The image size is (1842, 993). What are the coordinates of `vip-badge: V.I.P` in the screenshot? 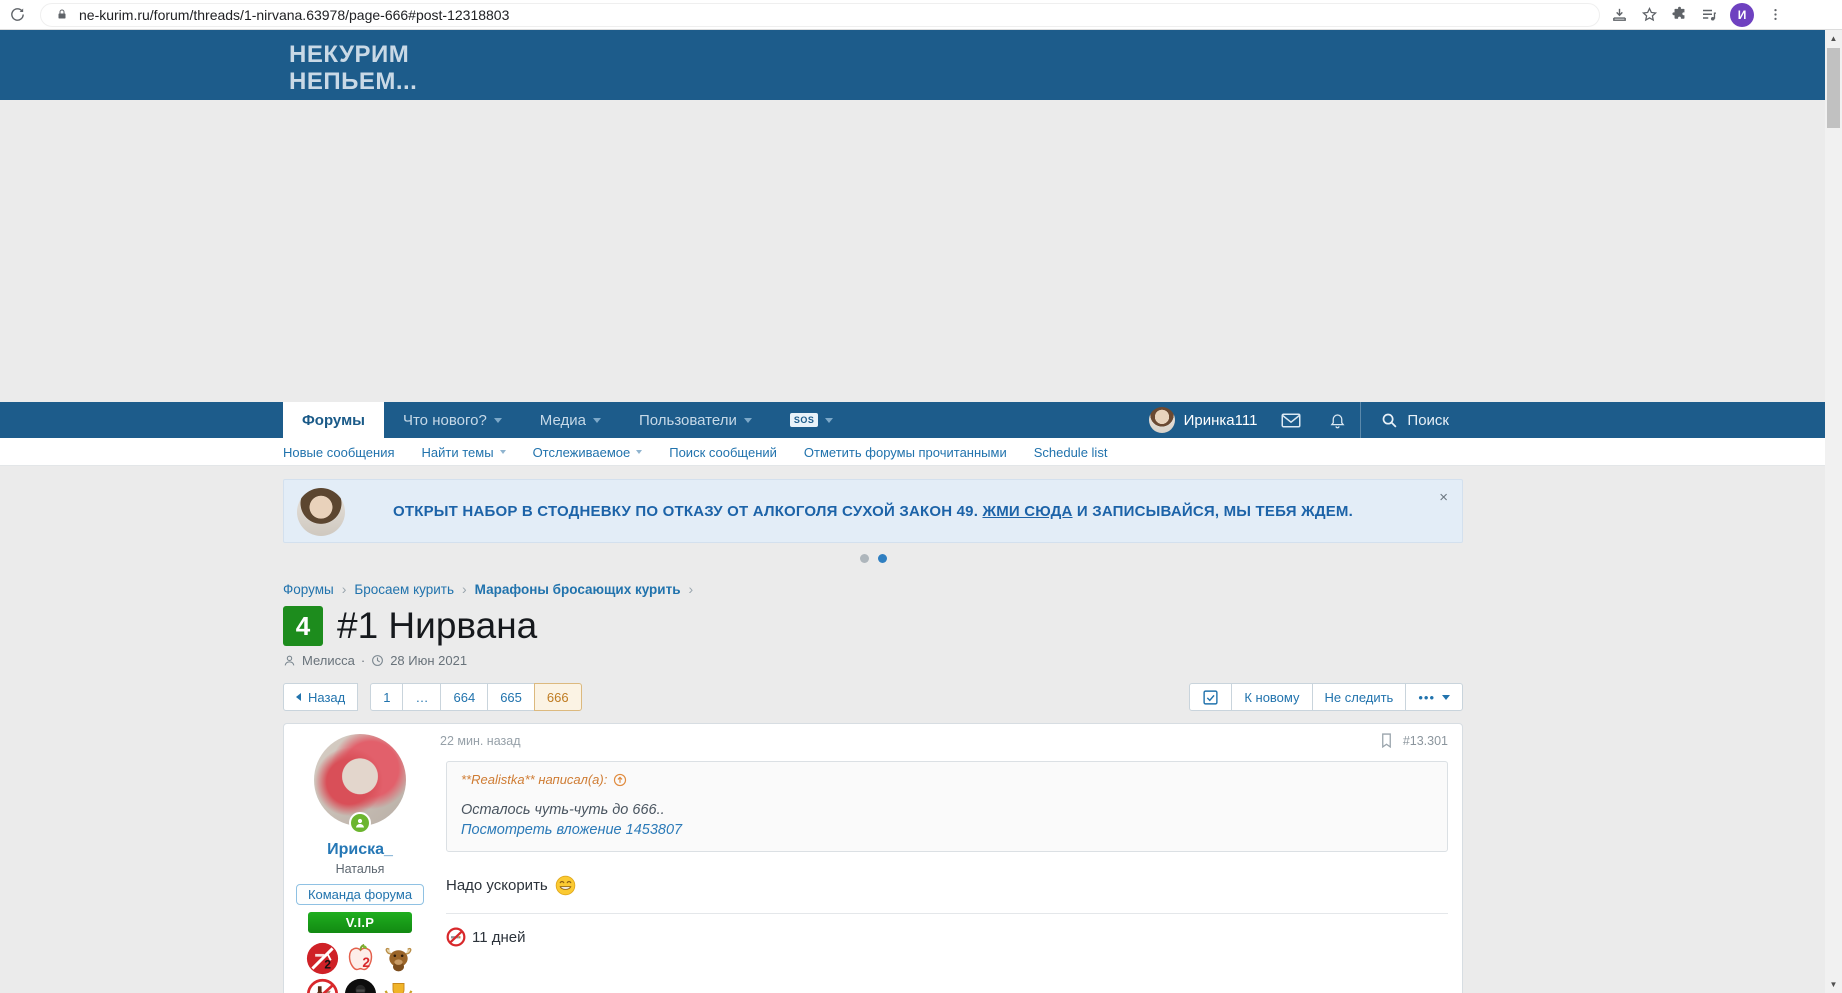 It's located at (360, 922).